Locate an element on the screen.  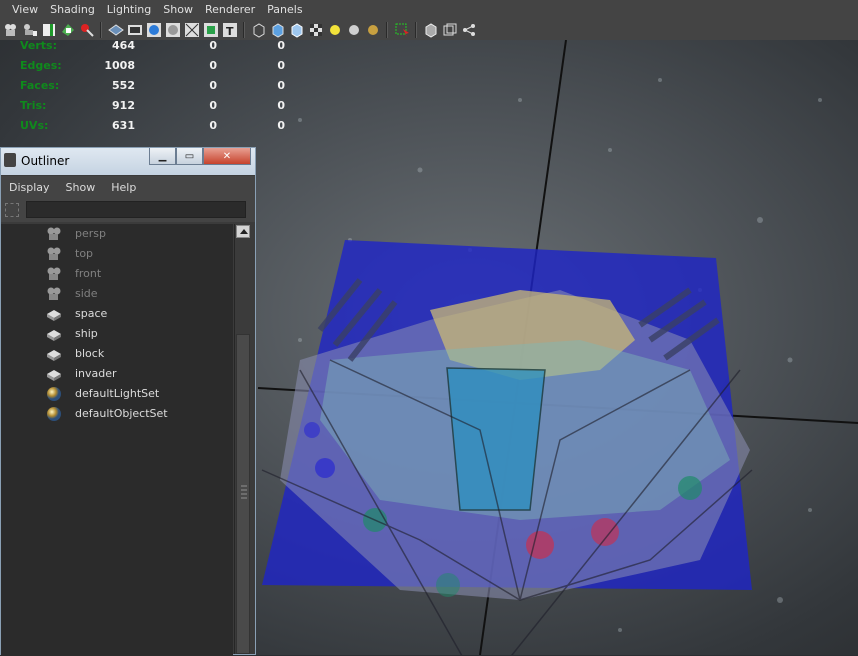
hud-label: Edges: is located at coordinates (41, 65).